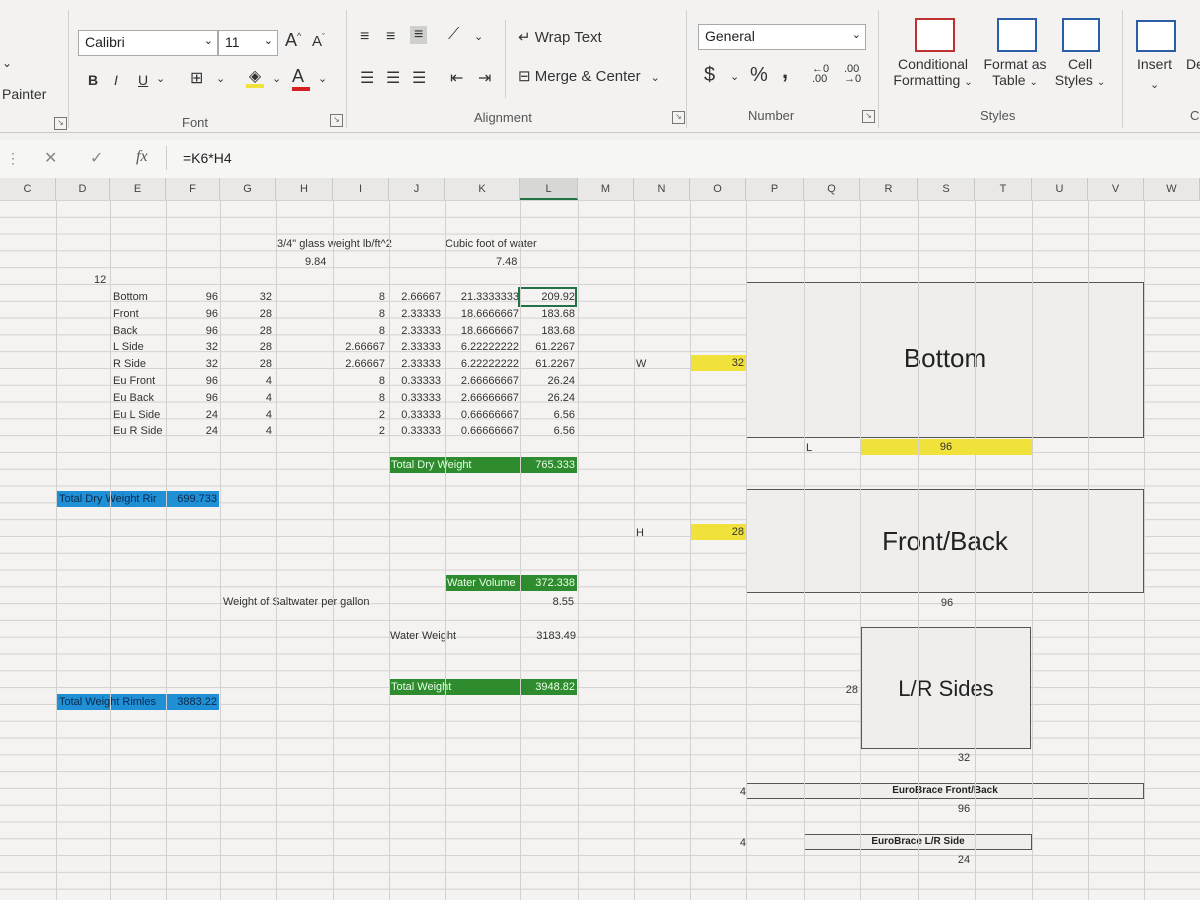 This screenshot has width=1200, height=900. What do you see at coordinates (491, 244) in the screenshot?
I see `water-header: Cubic foot of water` at bounding box center [491, 244].